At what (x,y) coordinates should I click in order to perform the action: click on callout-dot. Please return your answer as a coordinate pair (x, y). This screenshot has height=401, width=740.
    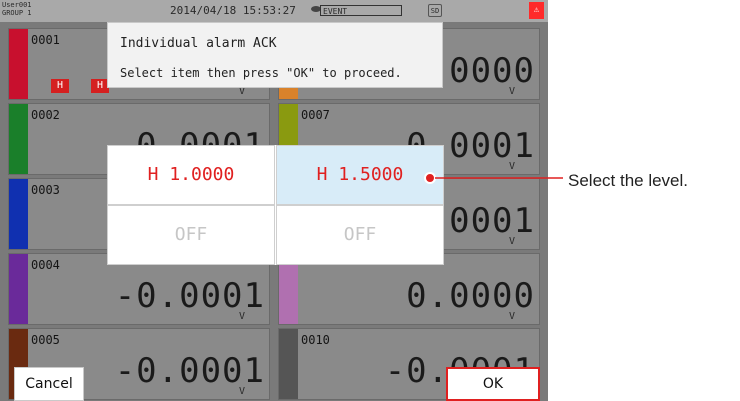
    Looking at the image, I should click on (430, 178).